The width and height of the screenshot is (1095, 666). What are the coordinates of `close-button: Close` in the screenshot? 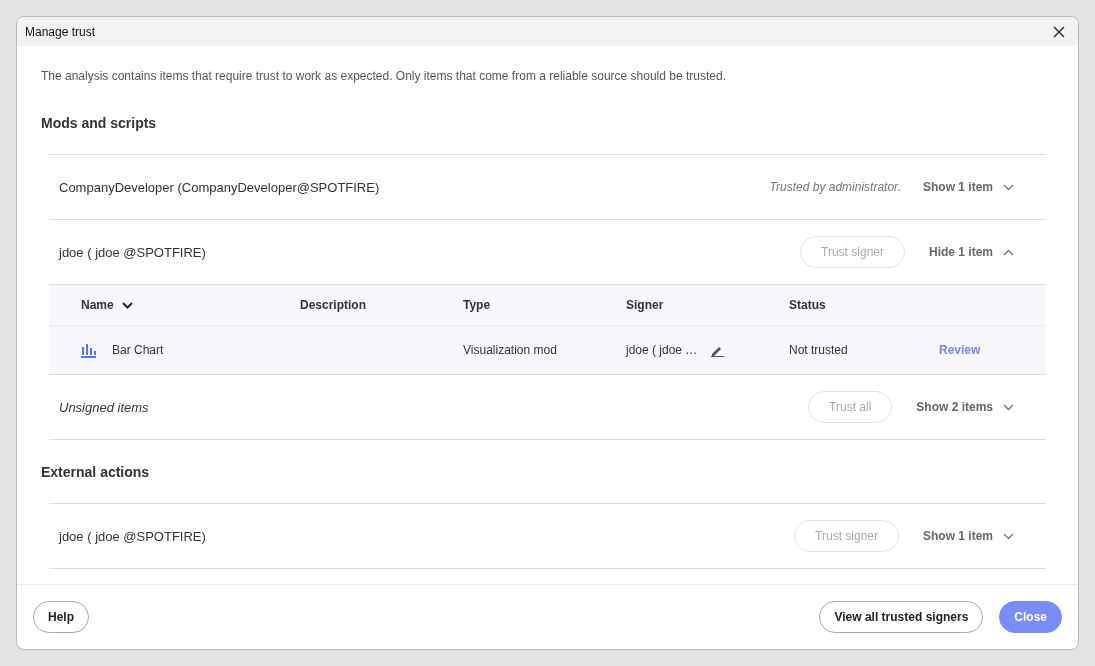 It's located at (1030, 617).